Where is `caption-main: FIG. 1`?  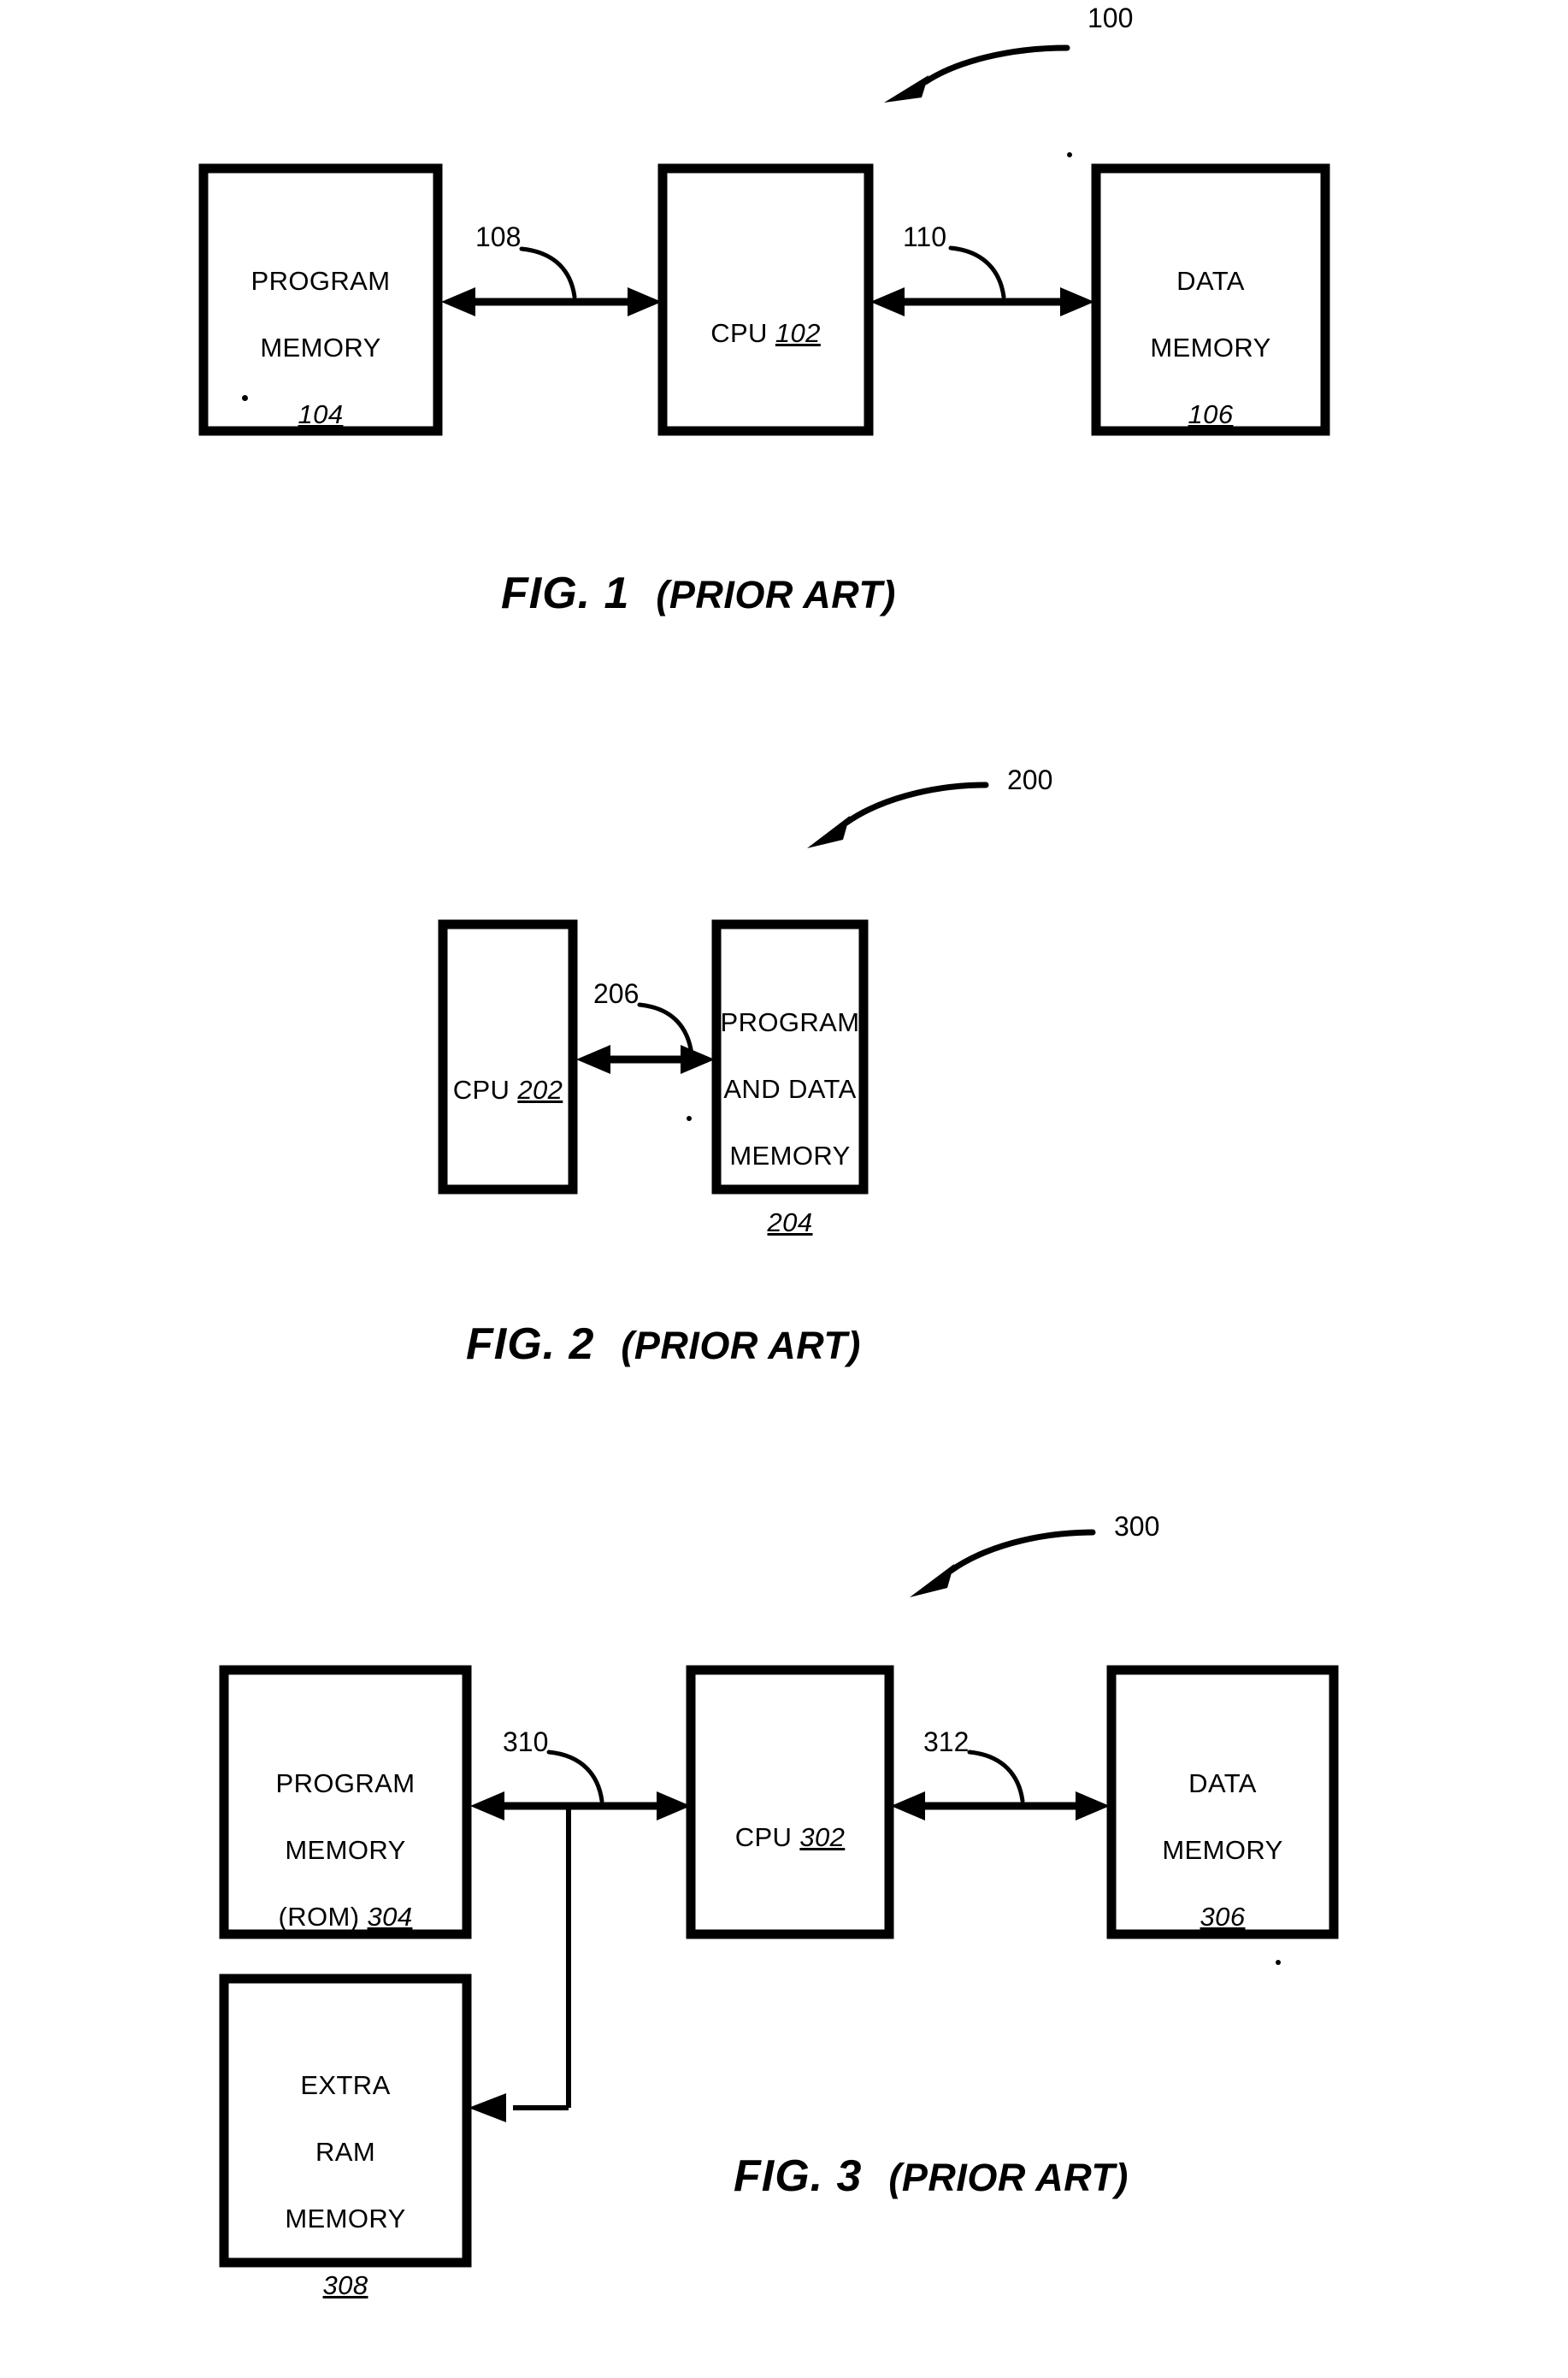
caption-main: FIG. 1 is located at coordinates (565, 593).